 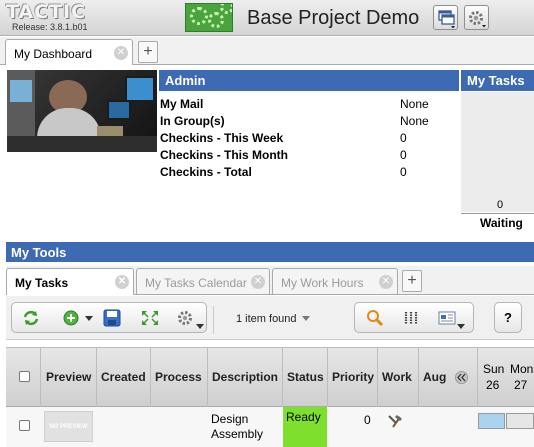 I want to click on edit-button-group, so click(x=109, y=317).